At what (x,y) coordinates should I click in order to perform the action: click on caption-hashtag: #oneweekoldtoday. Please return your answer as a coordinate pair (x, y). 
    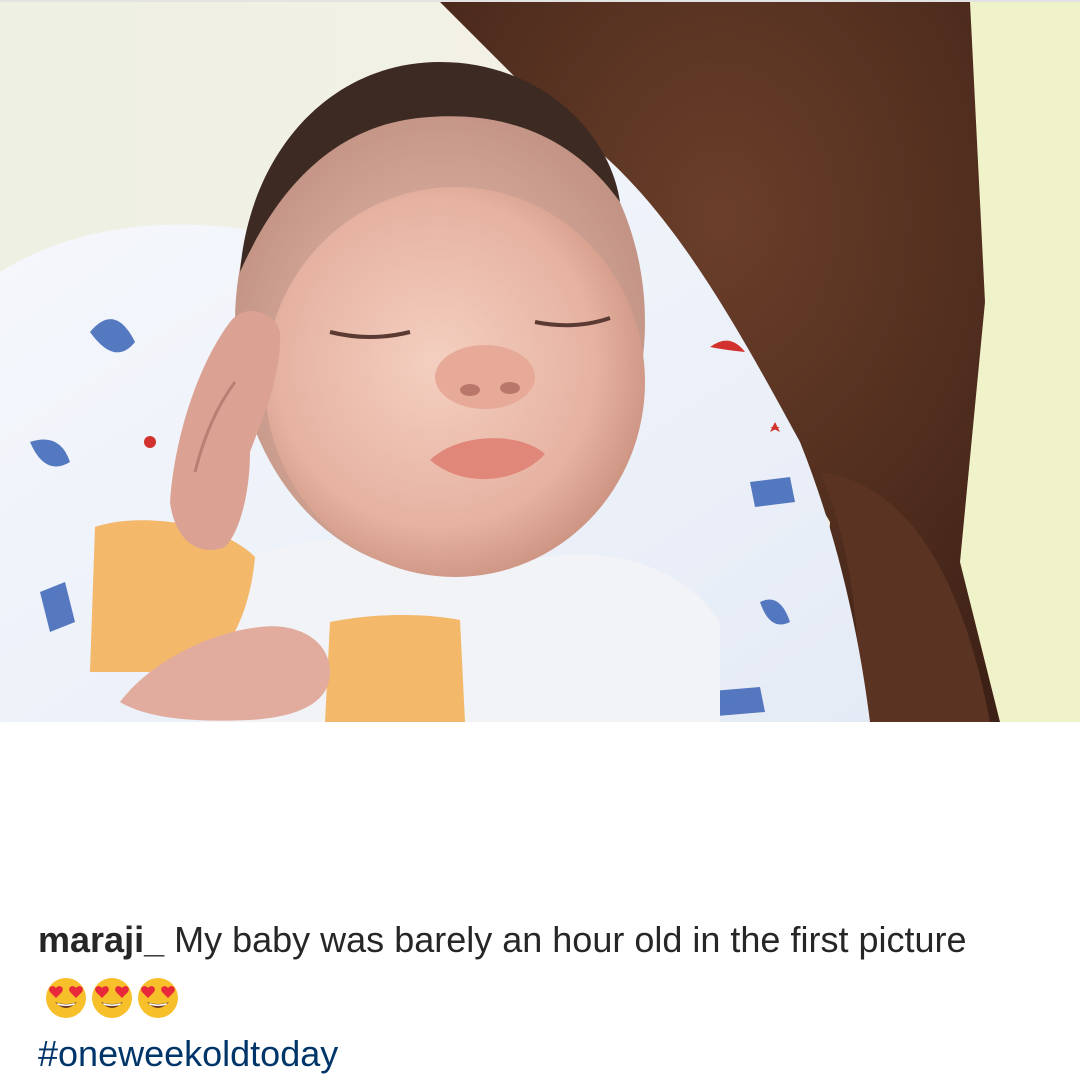
    Looking at the image, I should click on (188, 1053).